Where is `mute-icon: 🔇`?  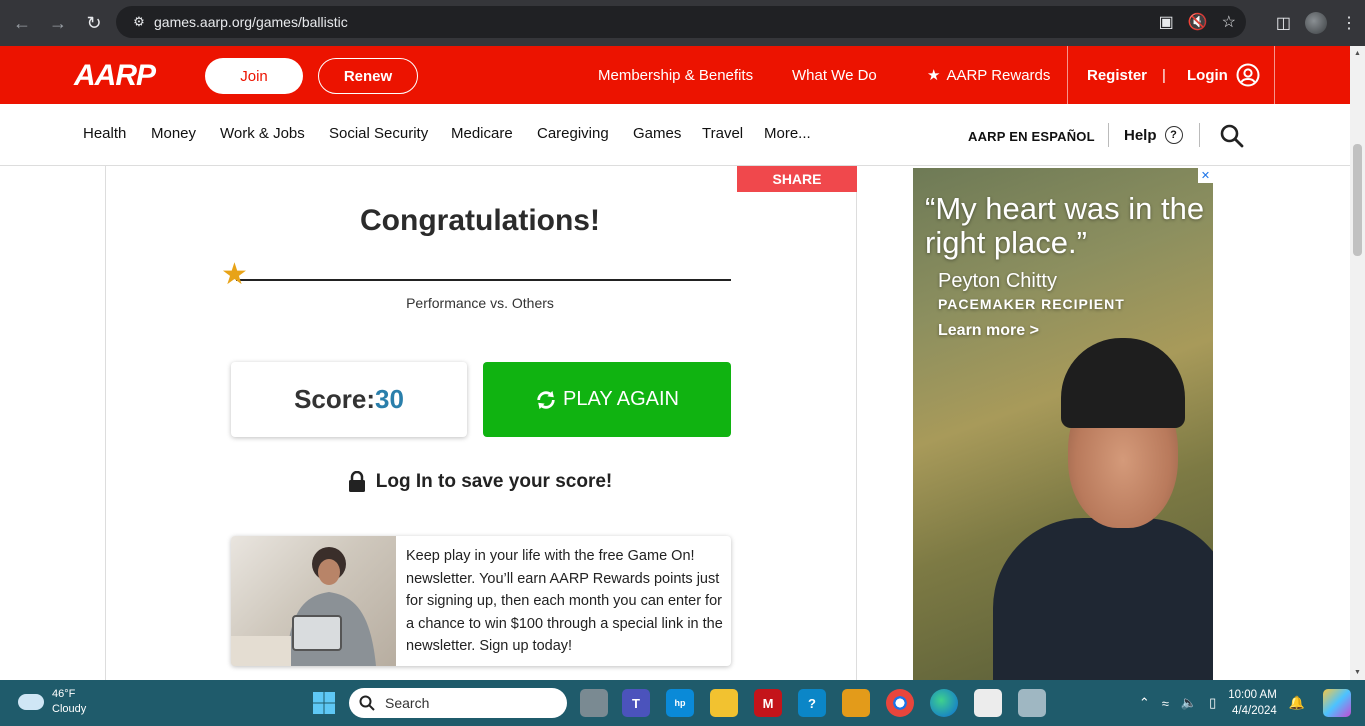
mute-icon: 🔇 is located at coordinates (1198, 22).